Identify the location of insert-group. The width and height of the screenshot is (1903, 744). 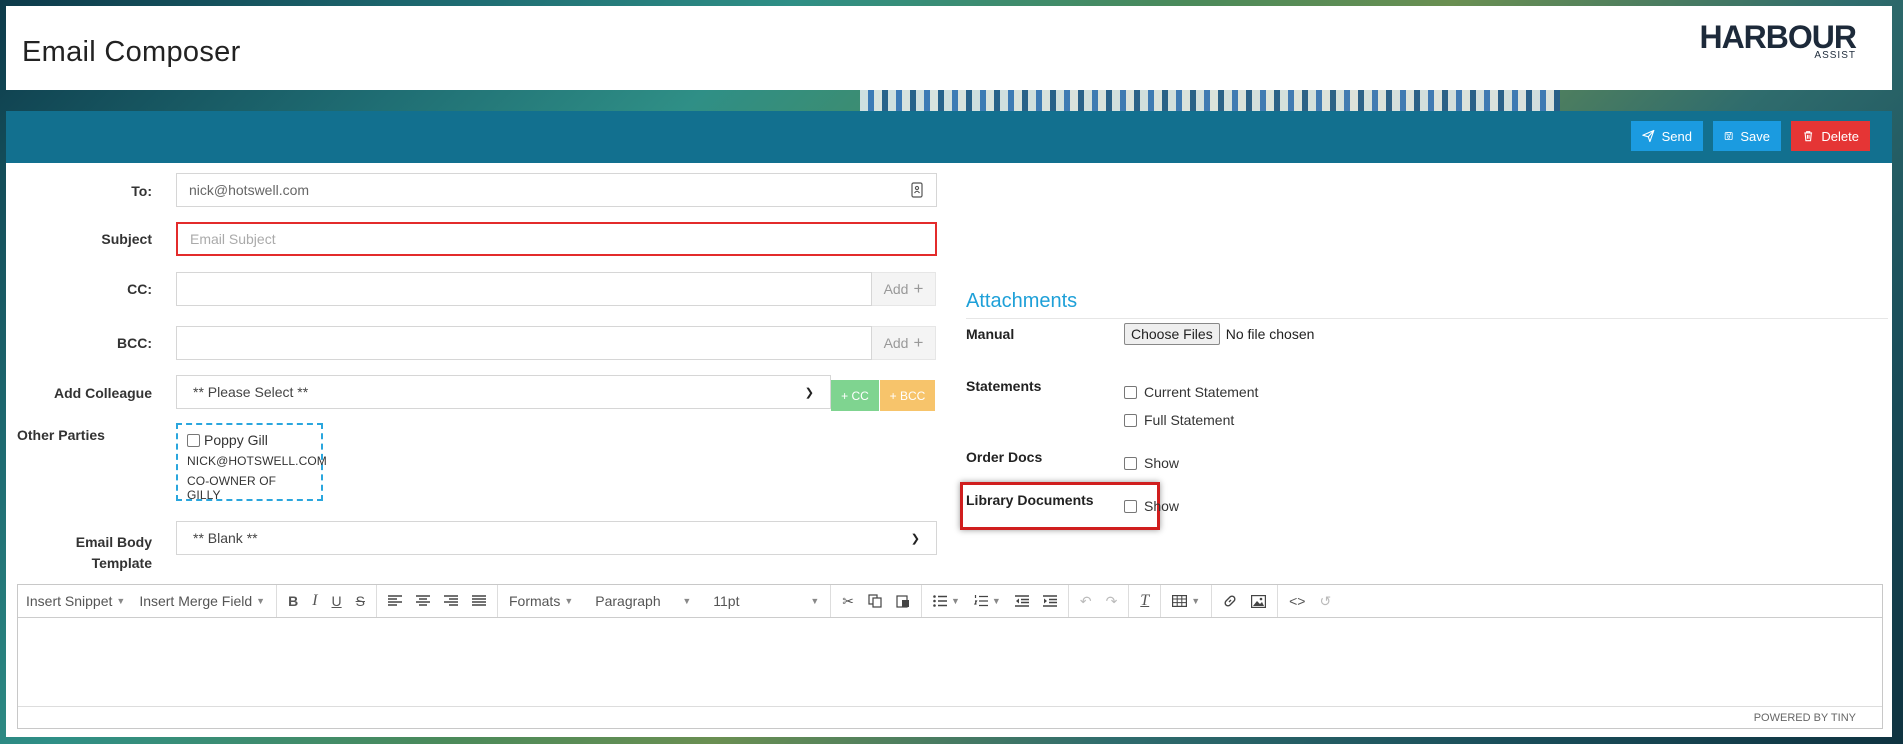
(1245, 601).